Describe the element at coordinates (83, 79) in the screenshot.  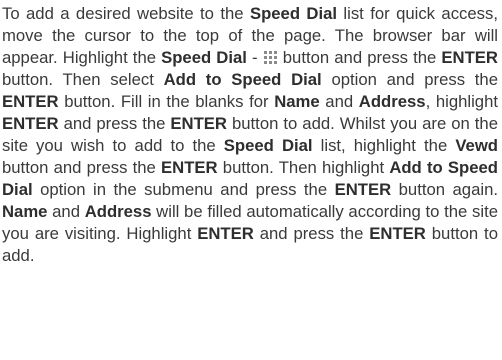
I see `text-segment: button. Then select` at that location.